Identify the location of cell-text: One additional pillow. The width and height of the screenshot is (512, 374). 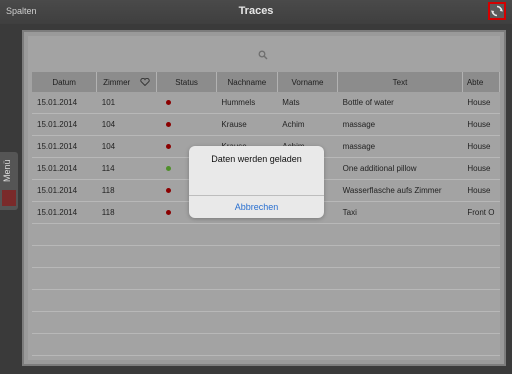
(400, 168).